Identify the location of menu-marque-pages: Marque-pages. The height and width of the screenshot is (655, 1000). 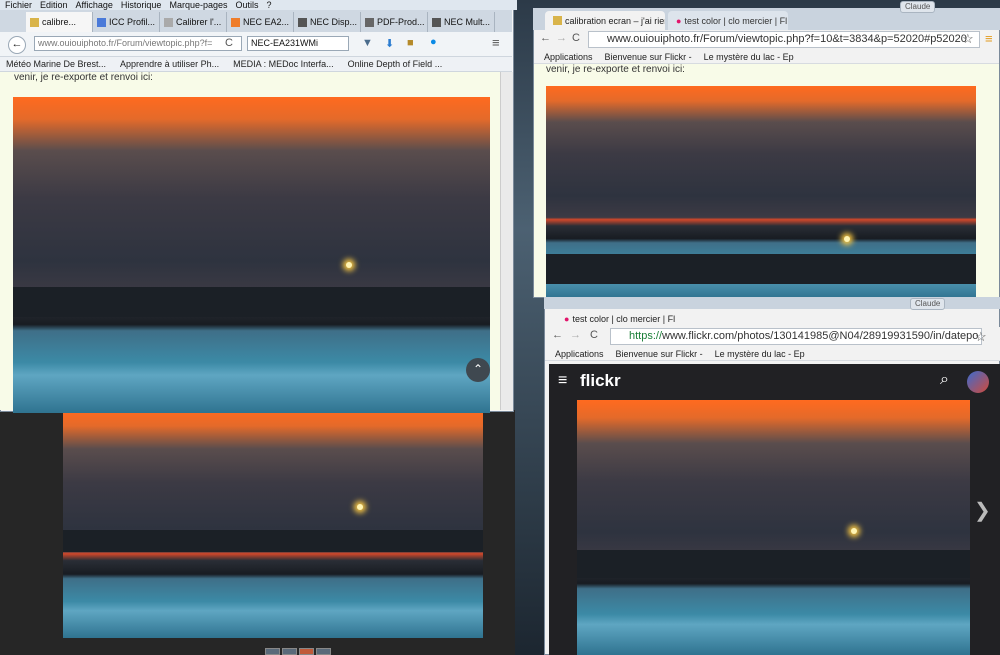
(198, 5).